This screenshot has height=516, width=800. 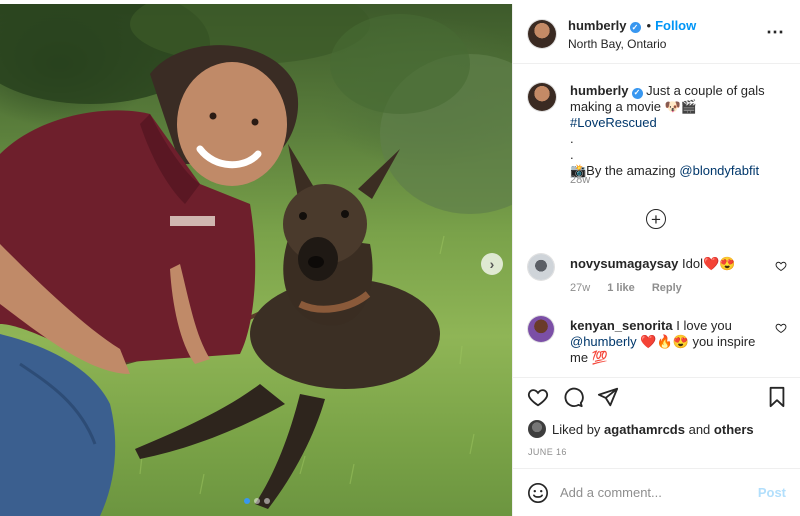 What do you see at coordinates (580, 288) in the screenshot?
I see `comment-time: 27w` at bounding box center [580, 288].